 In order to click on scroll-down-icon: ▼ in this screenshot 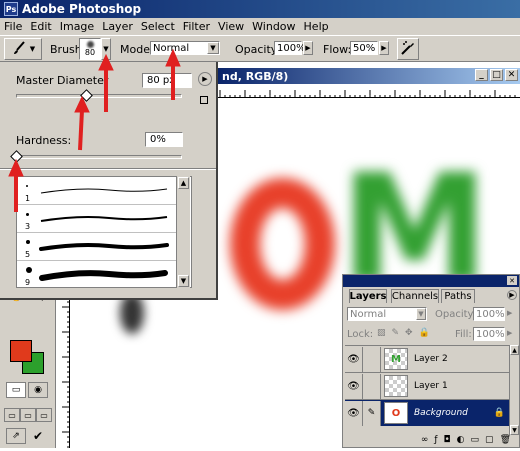, I will do `click(183, 281)`.